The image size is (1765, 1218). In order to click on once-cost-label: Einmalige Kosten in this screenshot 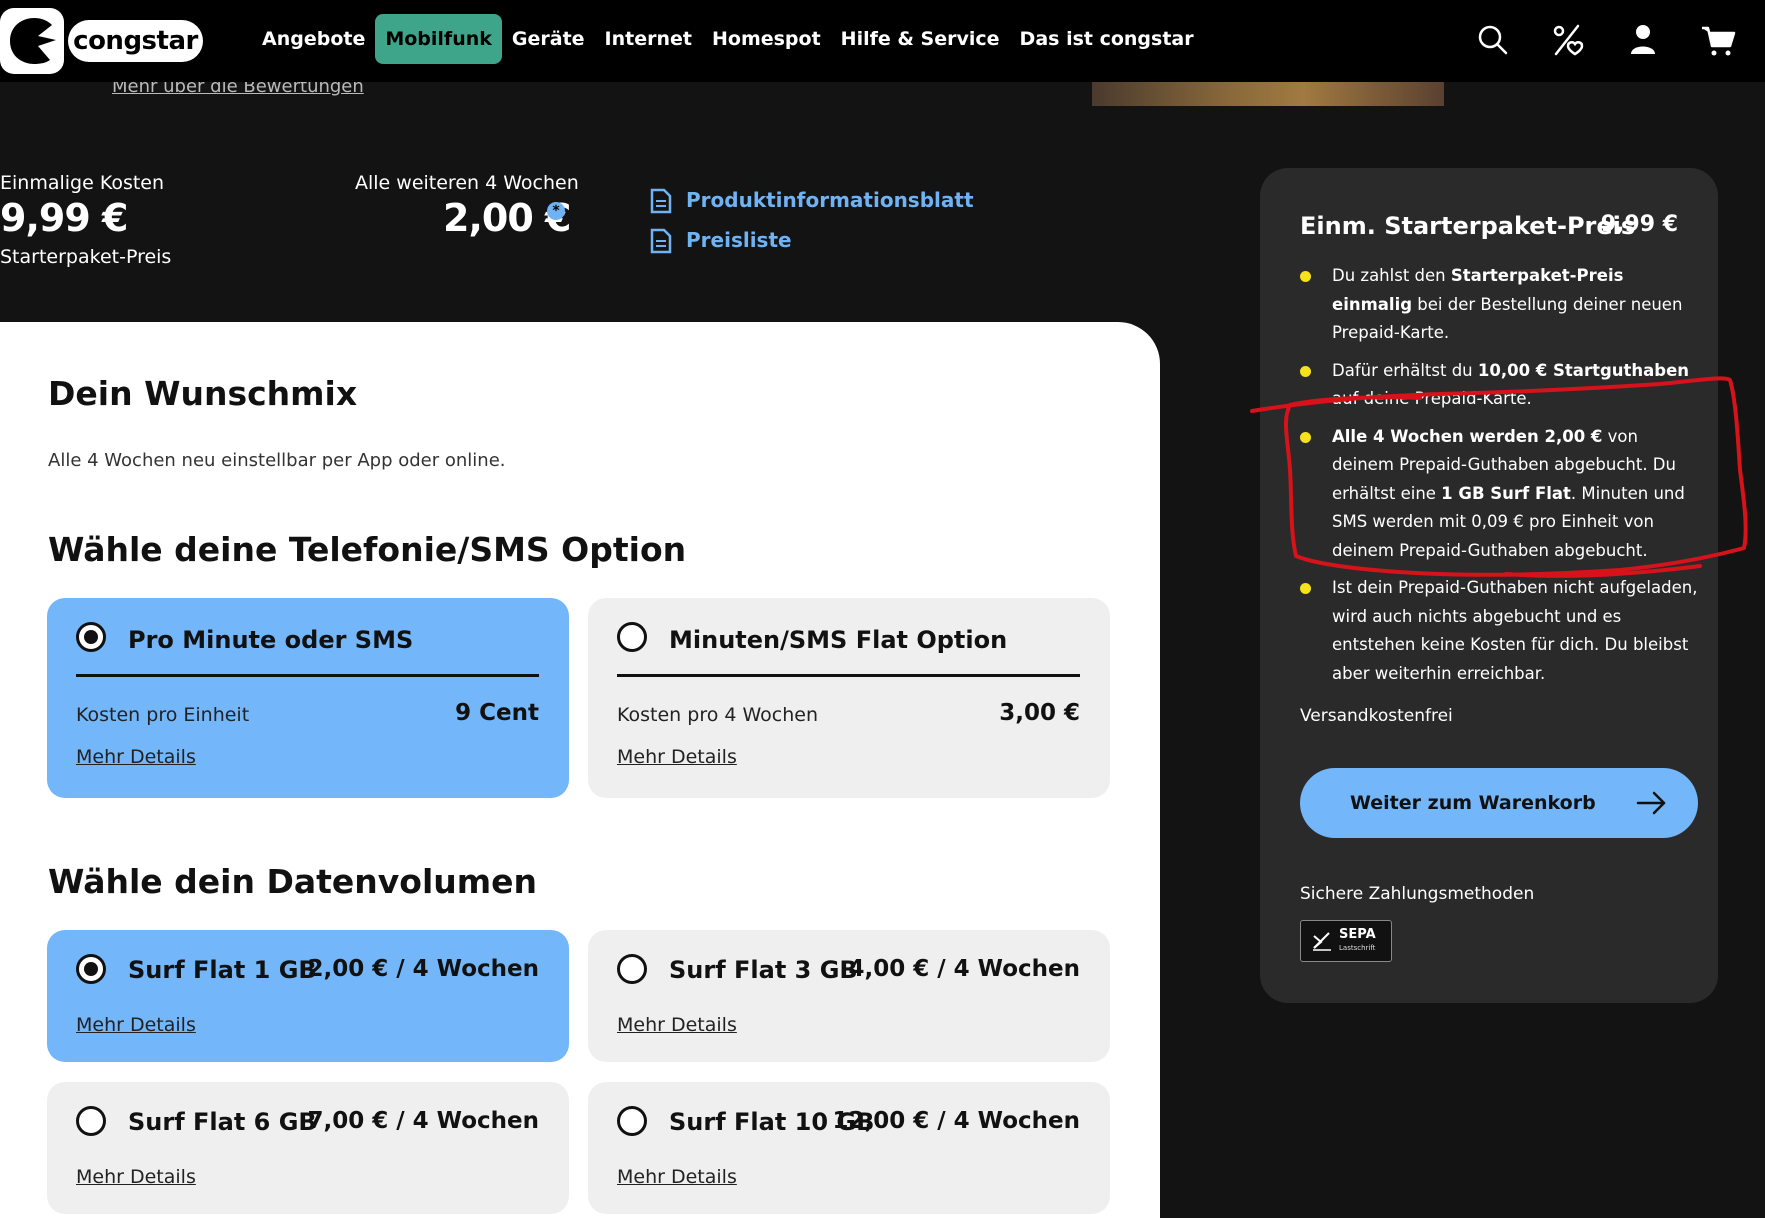, I will do `click(82, 183)`.